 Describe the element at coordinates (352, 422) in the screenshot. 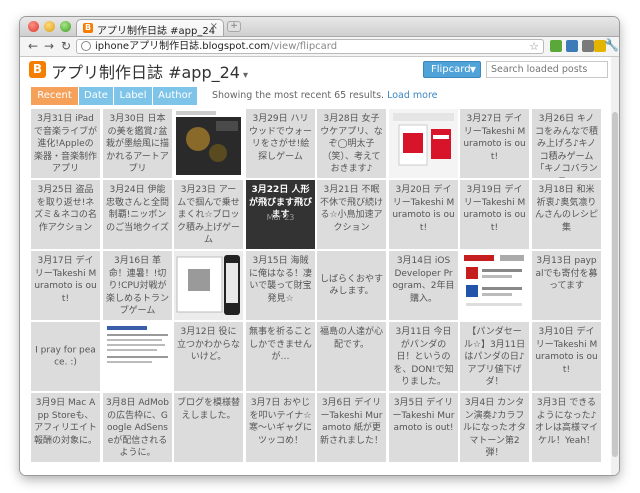

I see `post-card-title: 3月6日 デイリーTakeshi Muramoto 紙が更新されました！` at that location.